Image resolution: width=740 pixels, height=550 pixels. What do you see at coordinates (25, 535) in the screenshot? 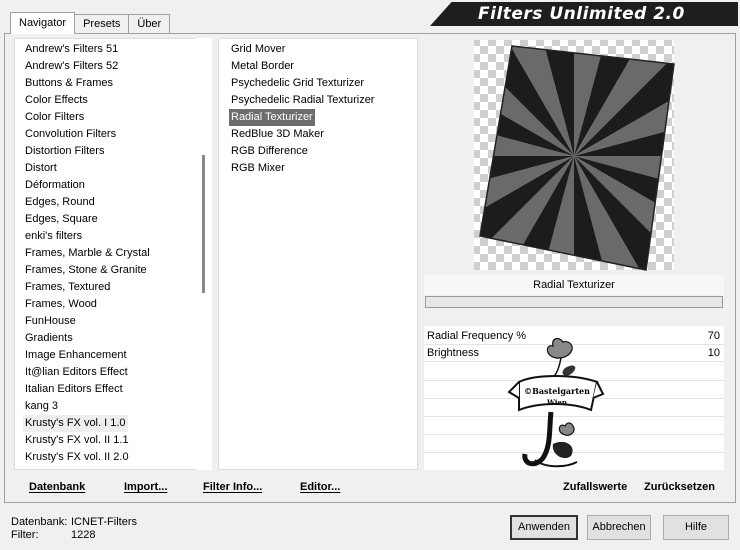
I see `filter-count-label: Filter:` at bounding box center [25, 535].